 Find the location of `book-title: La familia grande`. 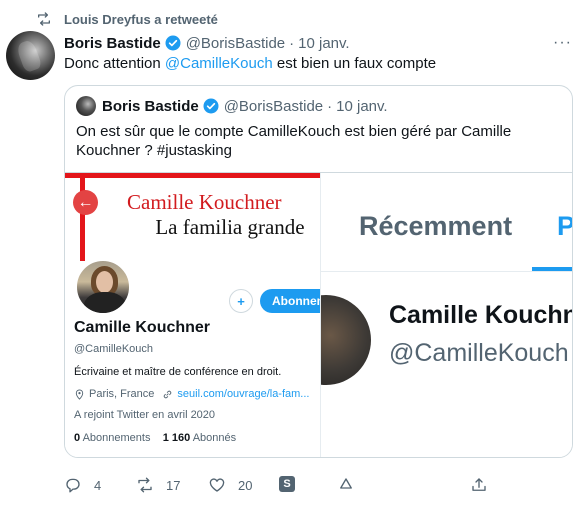

book-title: La familia grande is located at coordinates (230, 227).